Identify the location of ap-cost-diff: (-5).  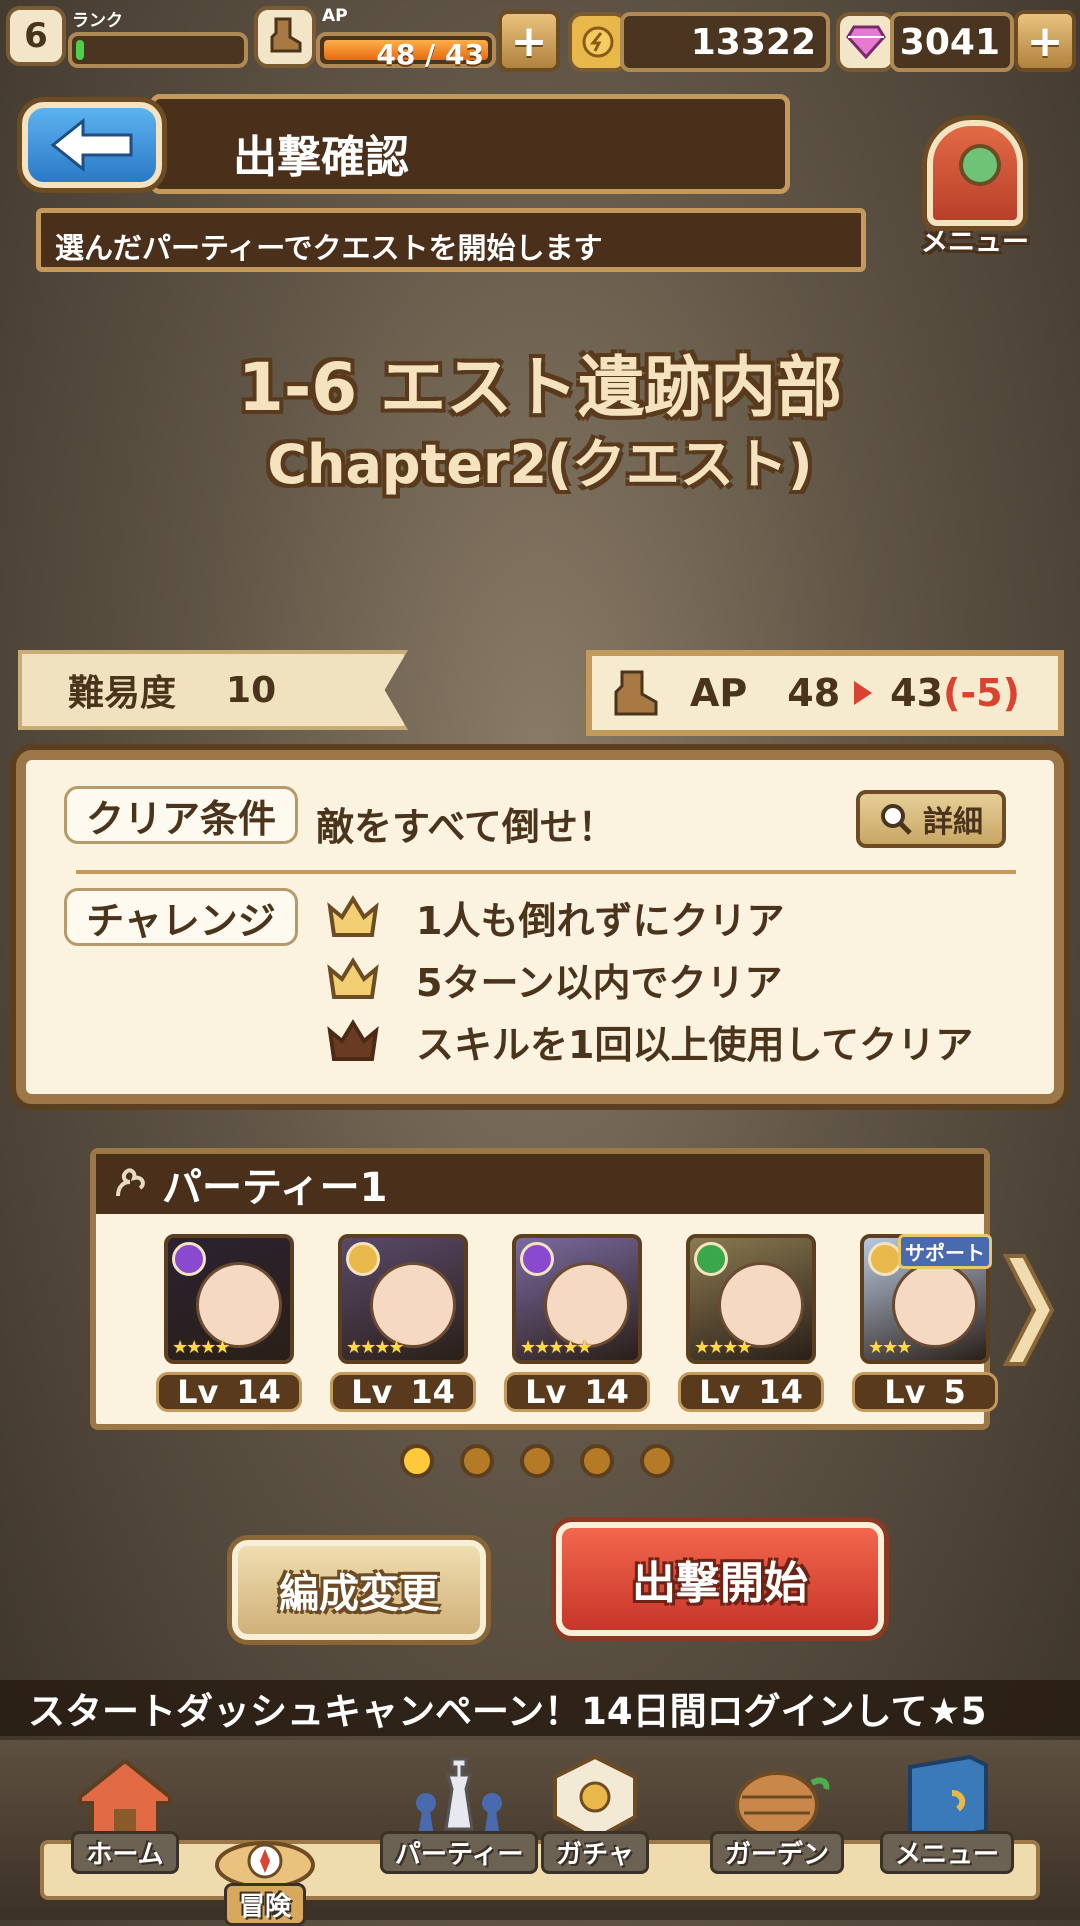
(981, 693).